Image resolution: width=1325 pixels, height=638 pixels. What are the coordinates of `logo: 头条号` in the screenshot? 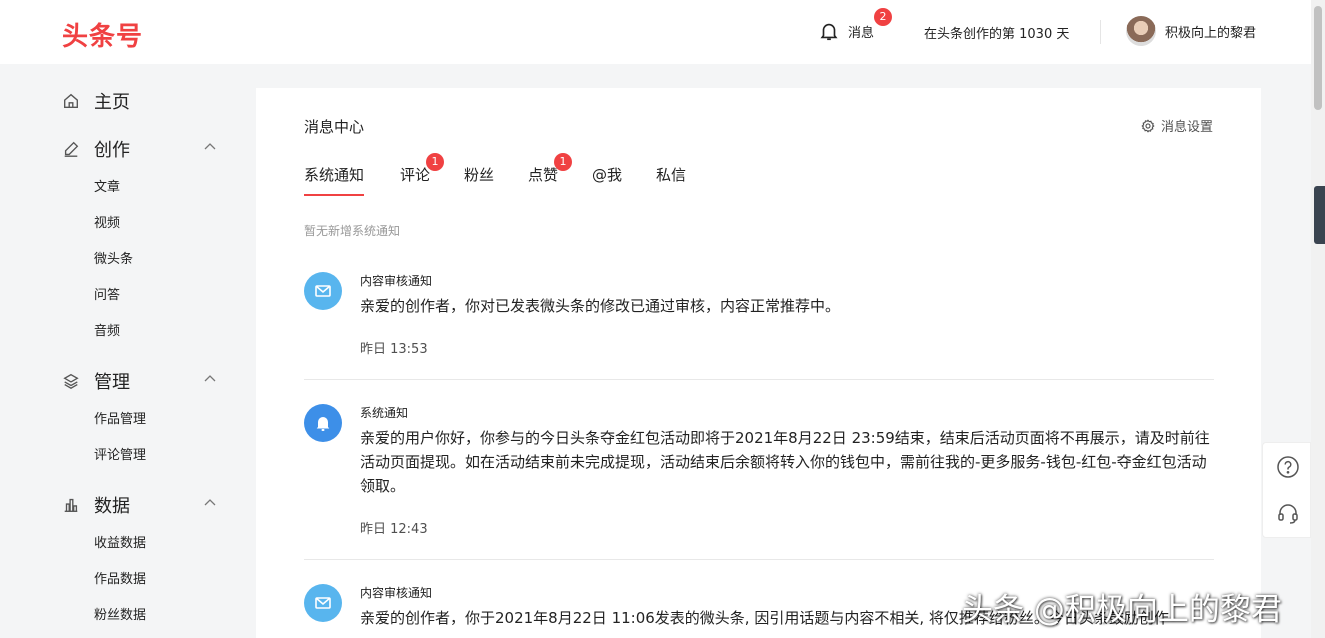 It's located at (102, 34).